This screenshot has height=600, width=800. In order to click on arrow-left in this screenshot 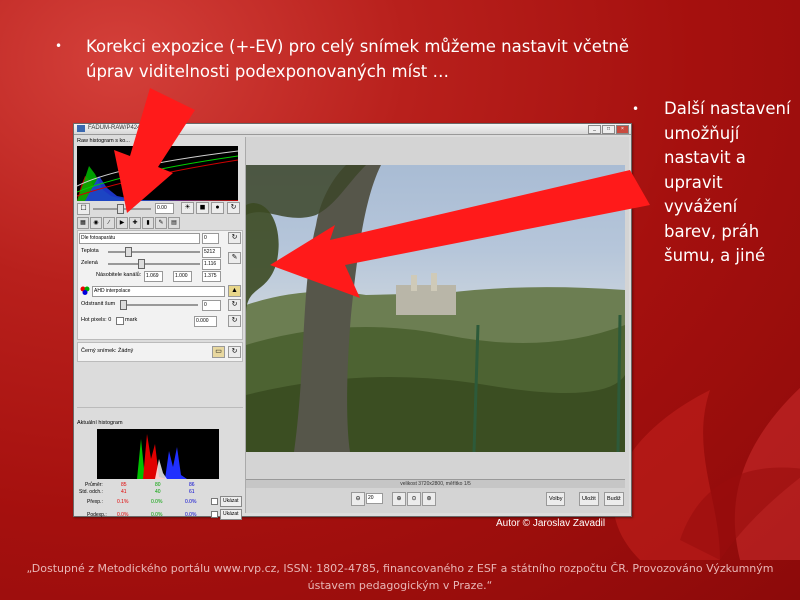, I will do `click(460, 234)`.